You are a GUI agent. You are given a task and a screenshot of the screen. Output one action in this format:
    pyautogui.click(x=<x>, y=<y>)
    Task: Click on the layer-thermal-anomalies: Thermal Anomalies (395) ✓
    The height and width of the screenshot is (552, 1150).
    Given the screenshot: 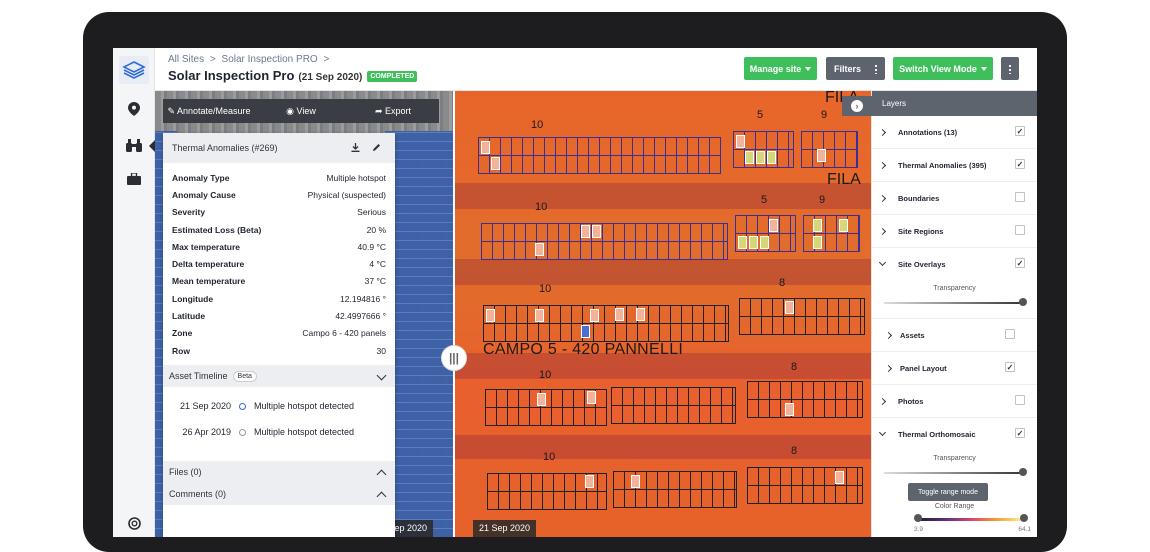 What is the action you would take?
    pyautogui.click(x=954, y=165)
    